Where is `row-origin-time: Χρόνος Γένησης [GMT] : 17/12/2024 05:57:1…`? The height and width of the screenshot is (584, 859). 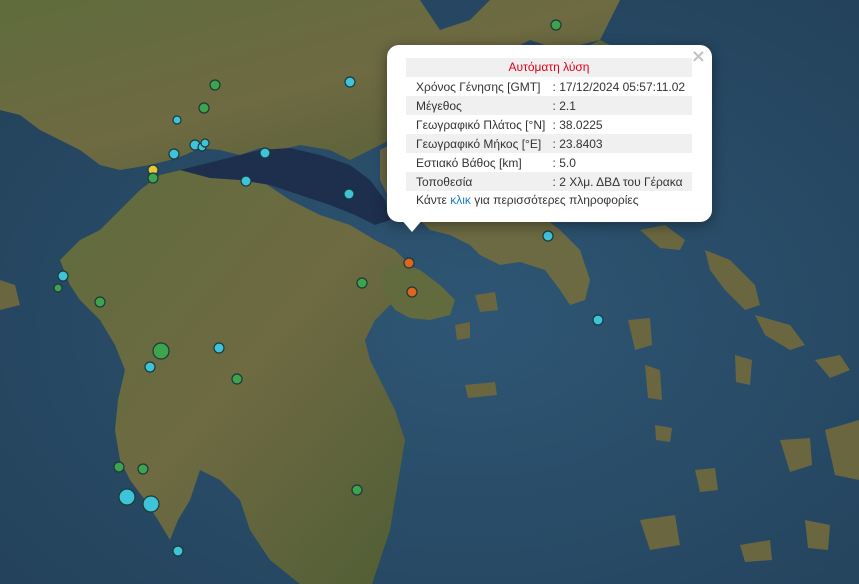
row-origin-time: Χρόνος Γένησης [GMT] : 17/12/2024 05:57:1… is located at coordinates (549, 86).